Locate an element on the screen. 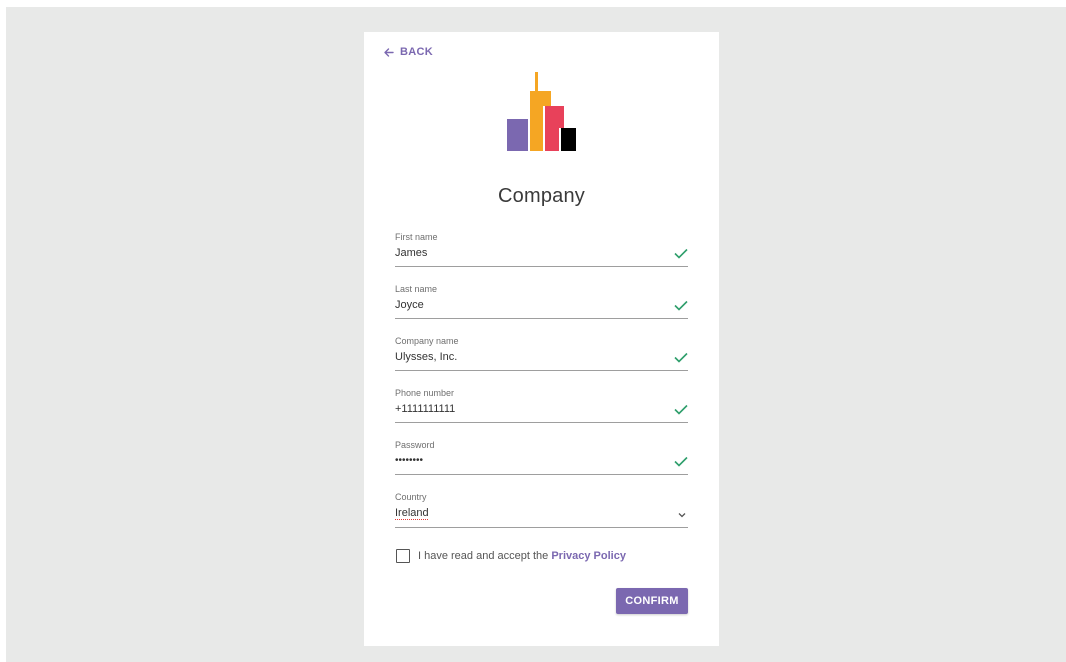 The image size is (1066, 662). password-label: Password is located at coordinates (415, 445).